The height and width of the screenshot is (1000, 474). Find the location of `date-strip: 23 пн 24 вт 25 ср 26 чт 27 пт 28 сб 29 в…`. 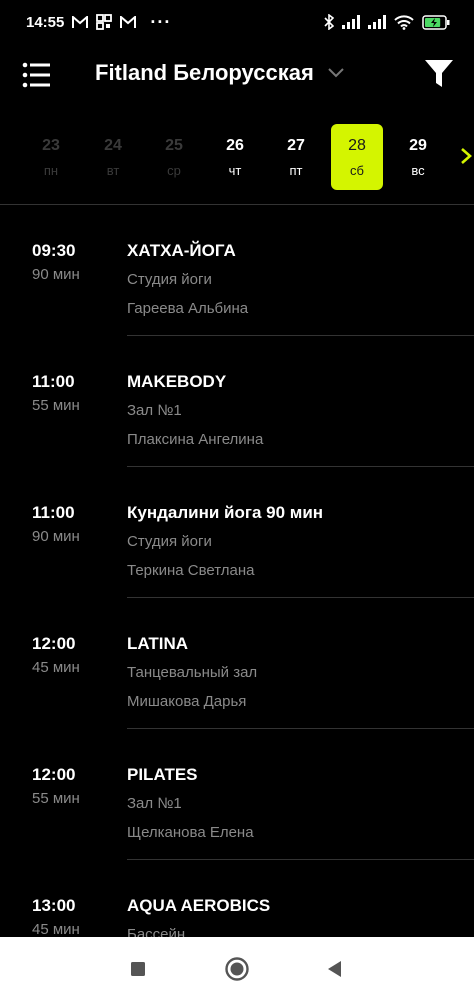

date-strip: 23 пн 24 вт 25 ср 26 чт 27 пт 28 сб 29 в… is located at coordinates (237, 157).